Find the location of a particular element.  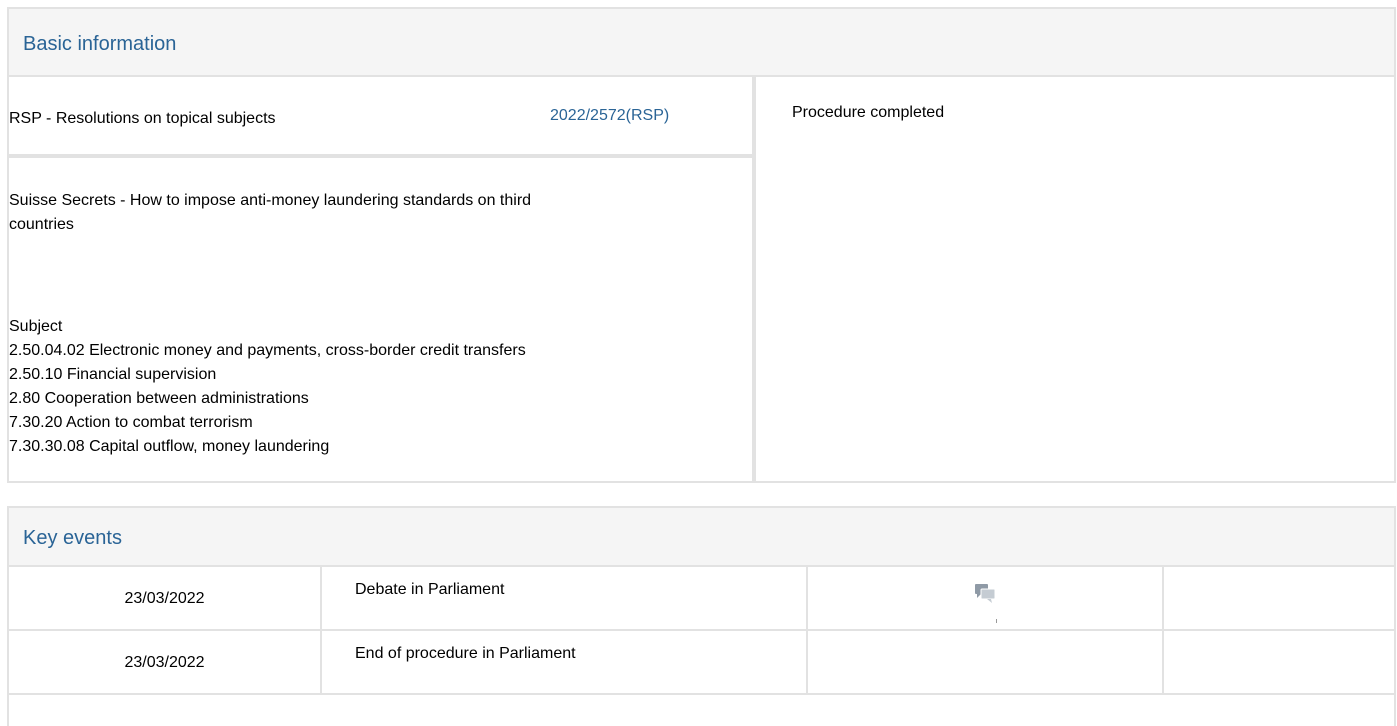

key-events-header: Key events is located at coordinates (701, 537).